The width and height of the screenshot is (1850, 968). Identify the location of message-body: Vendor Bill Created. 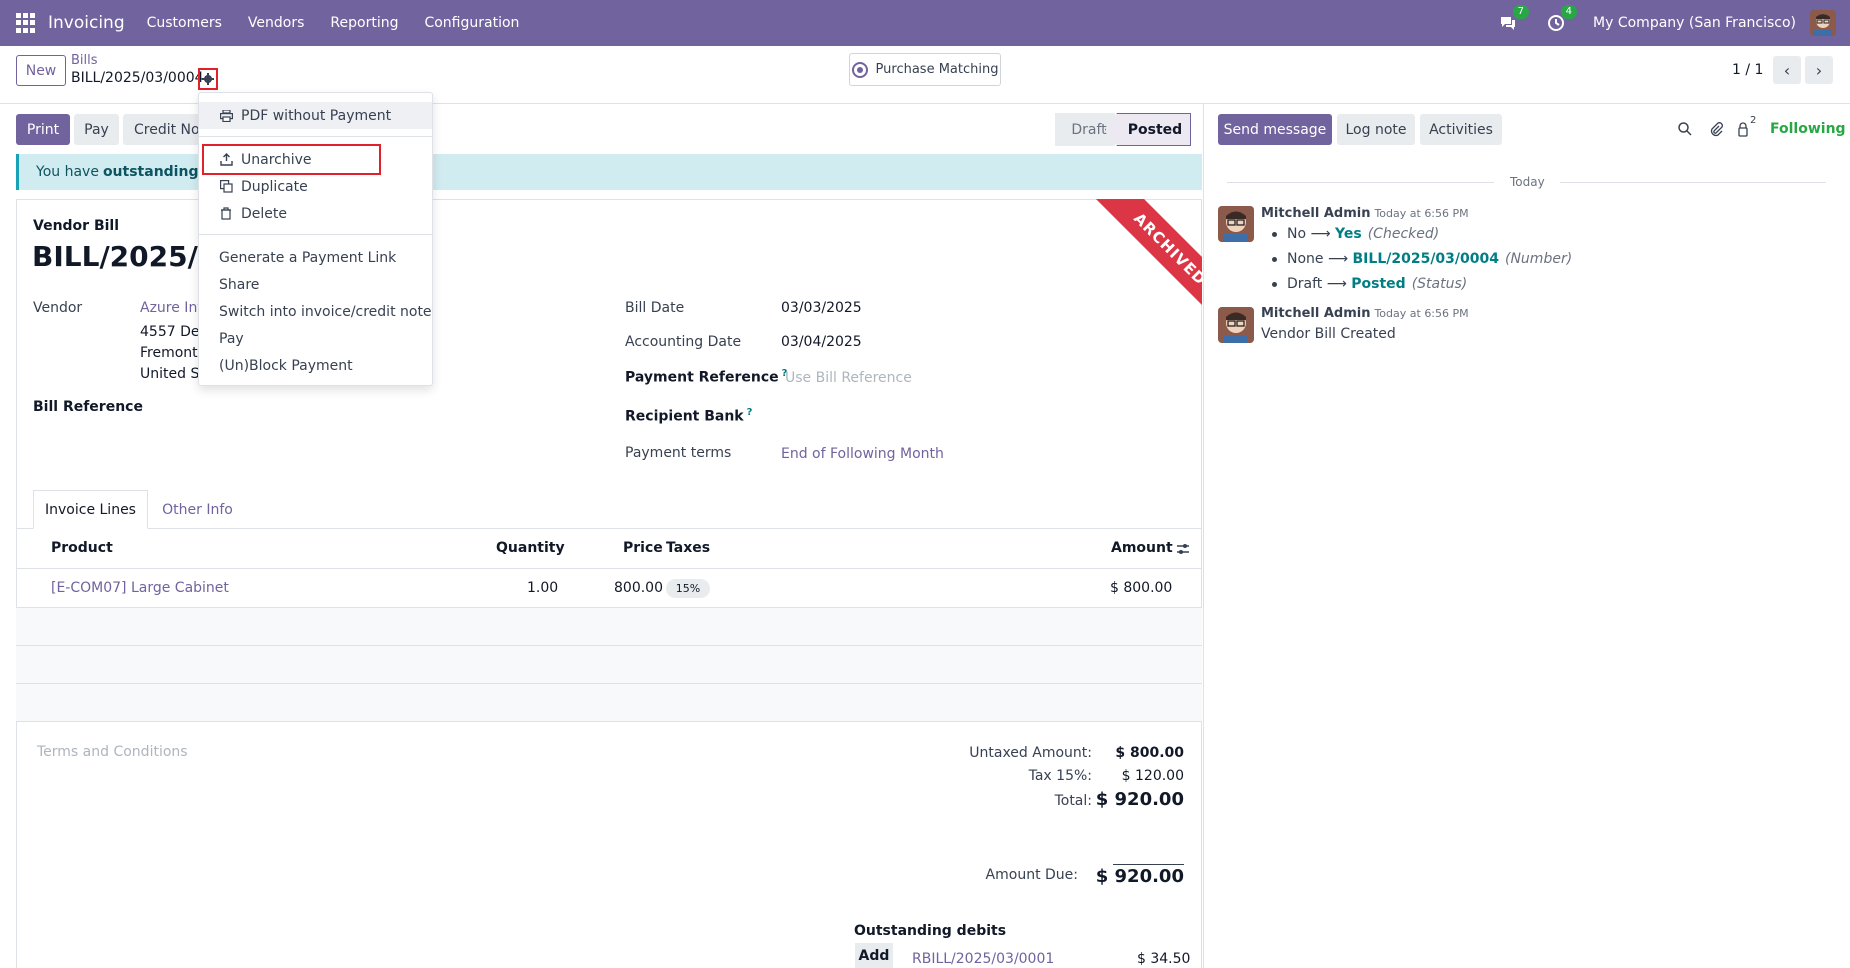
(1328, 334).